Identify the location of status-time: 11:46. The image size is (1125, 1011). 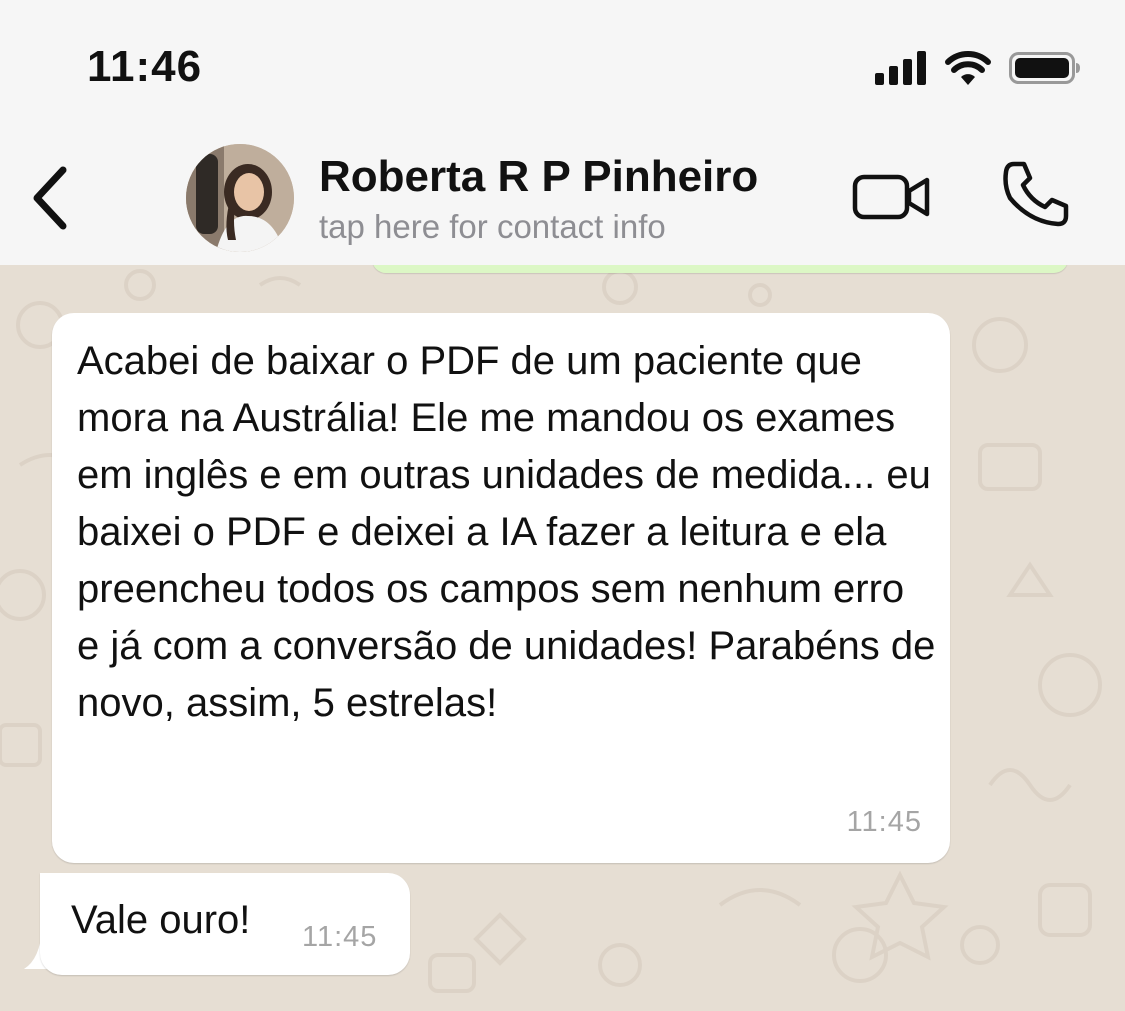
(145, 66).